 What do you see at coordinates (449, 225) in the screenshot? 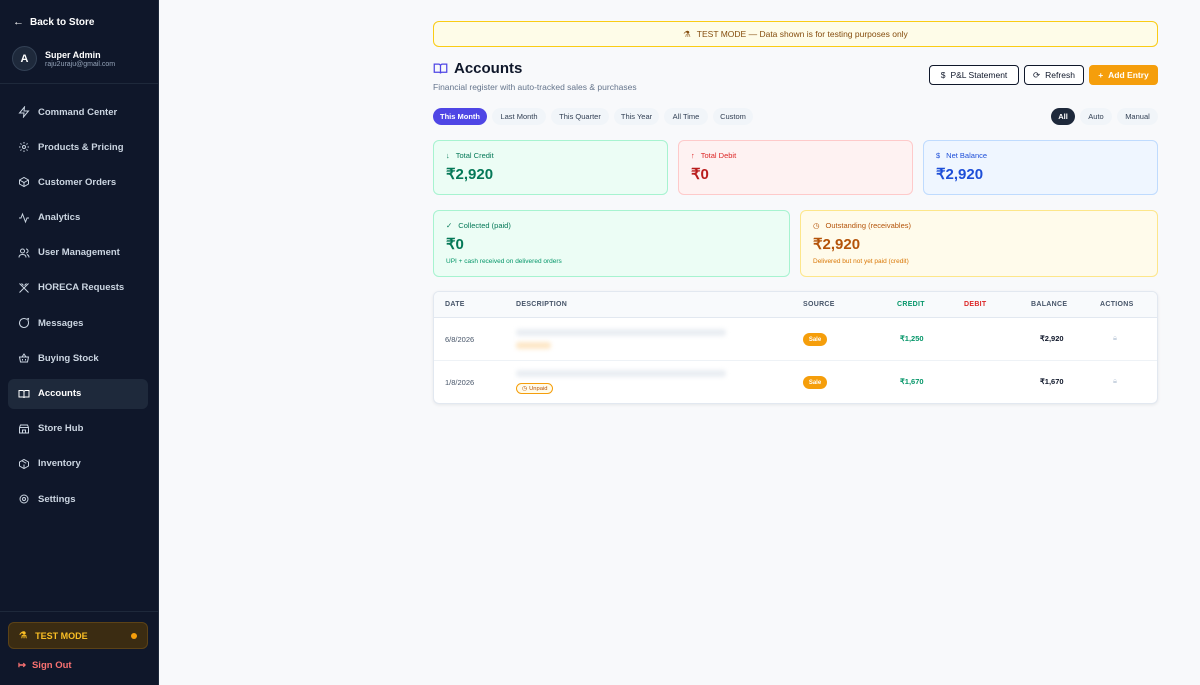
I see `check-circle-icon: ✓` at bounding box center [449, 225].